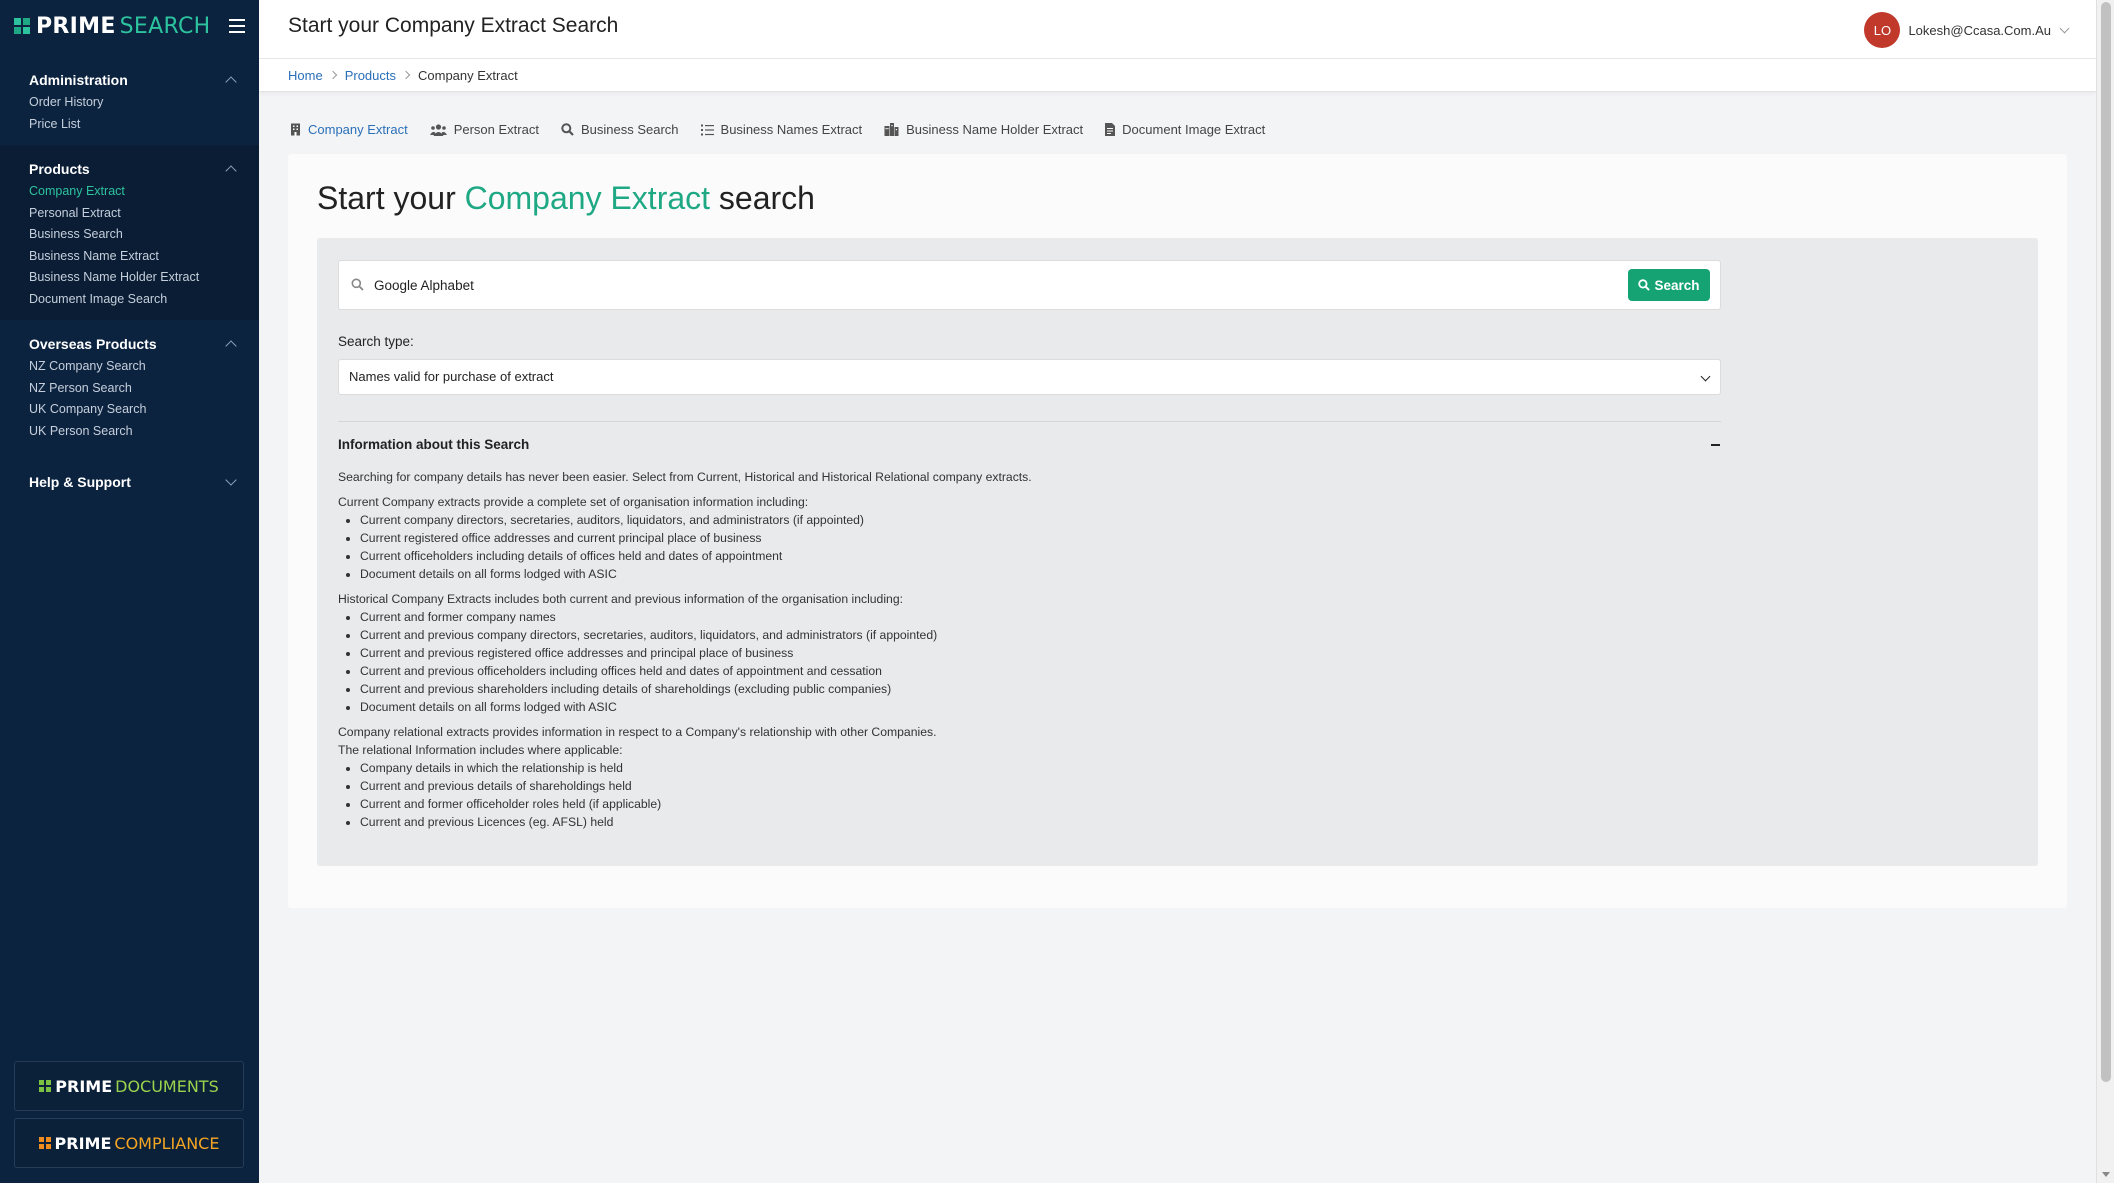  I want to click on search-type-select: Names valid for purchase of extract, so click(1029, 377).